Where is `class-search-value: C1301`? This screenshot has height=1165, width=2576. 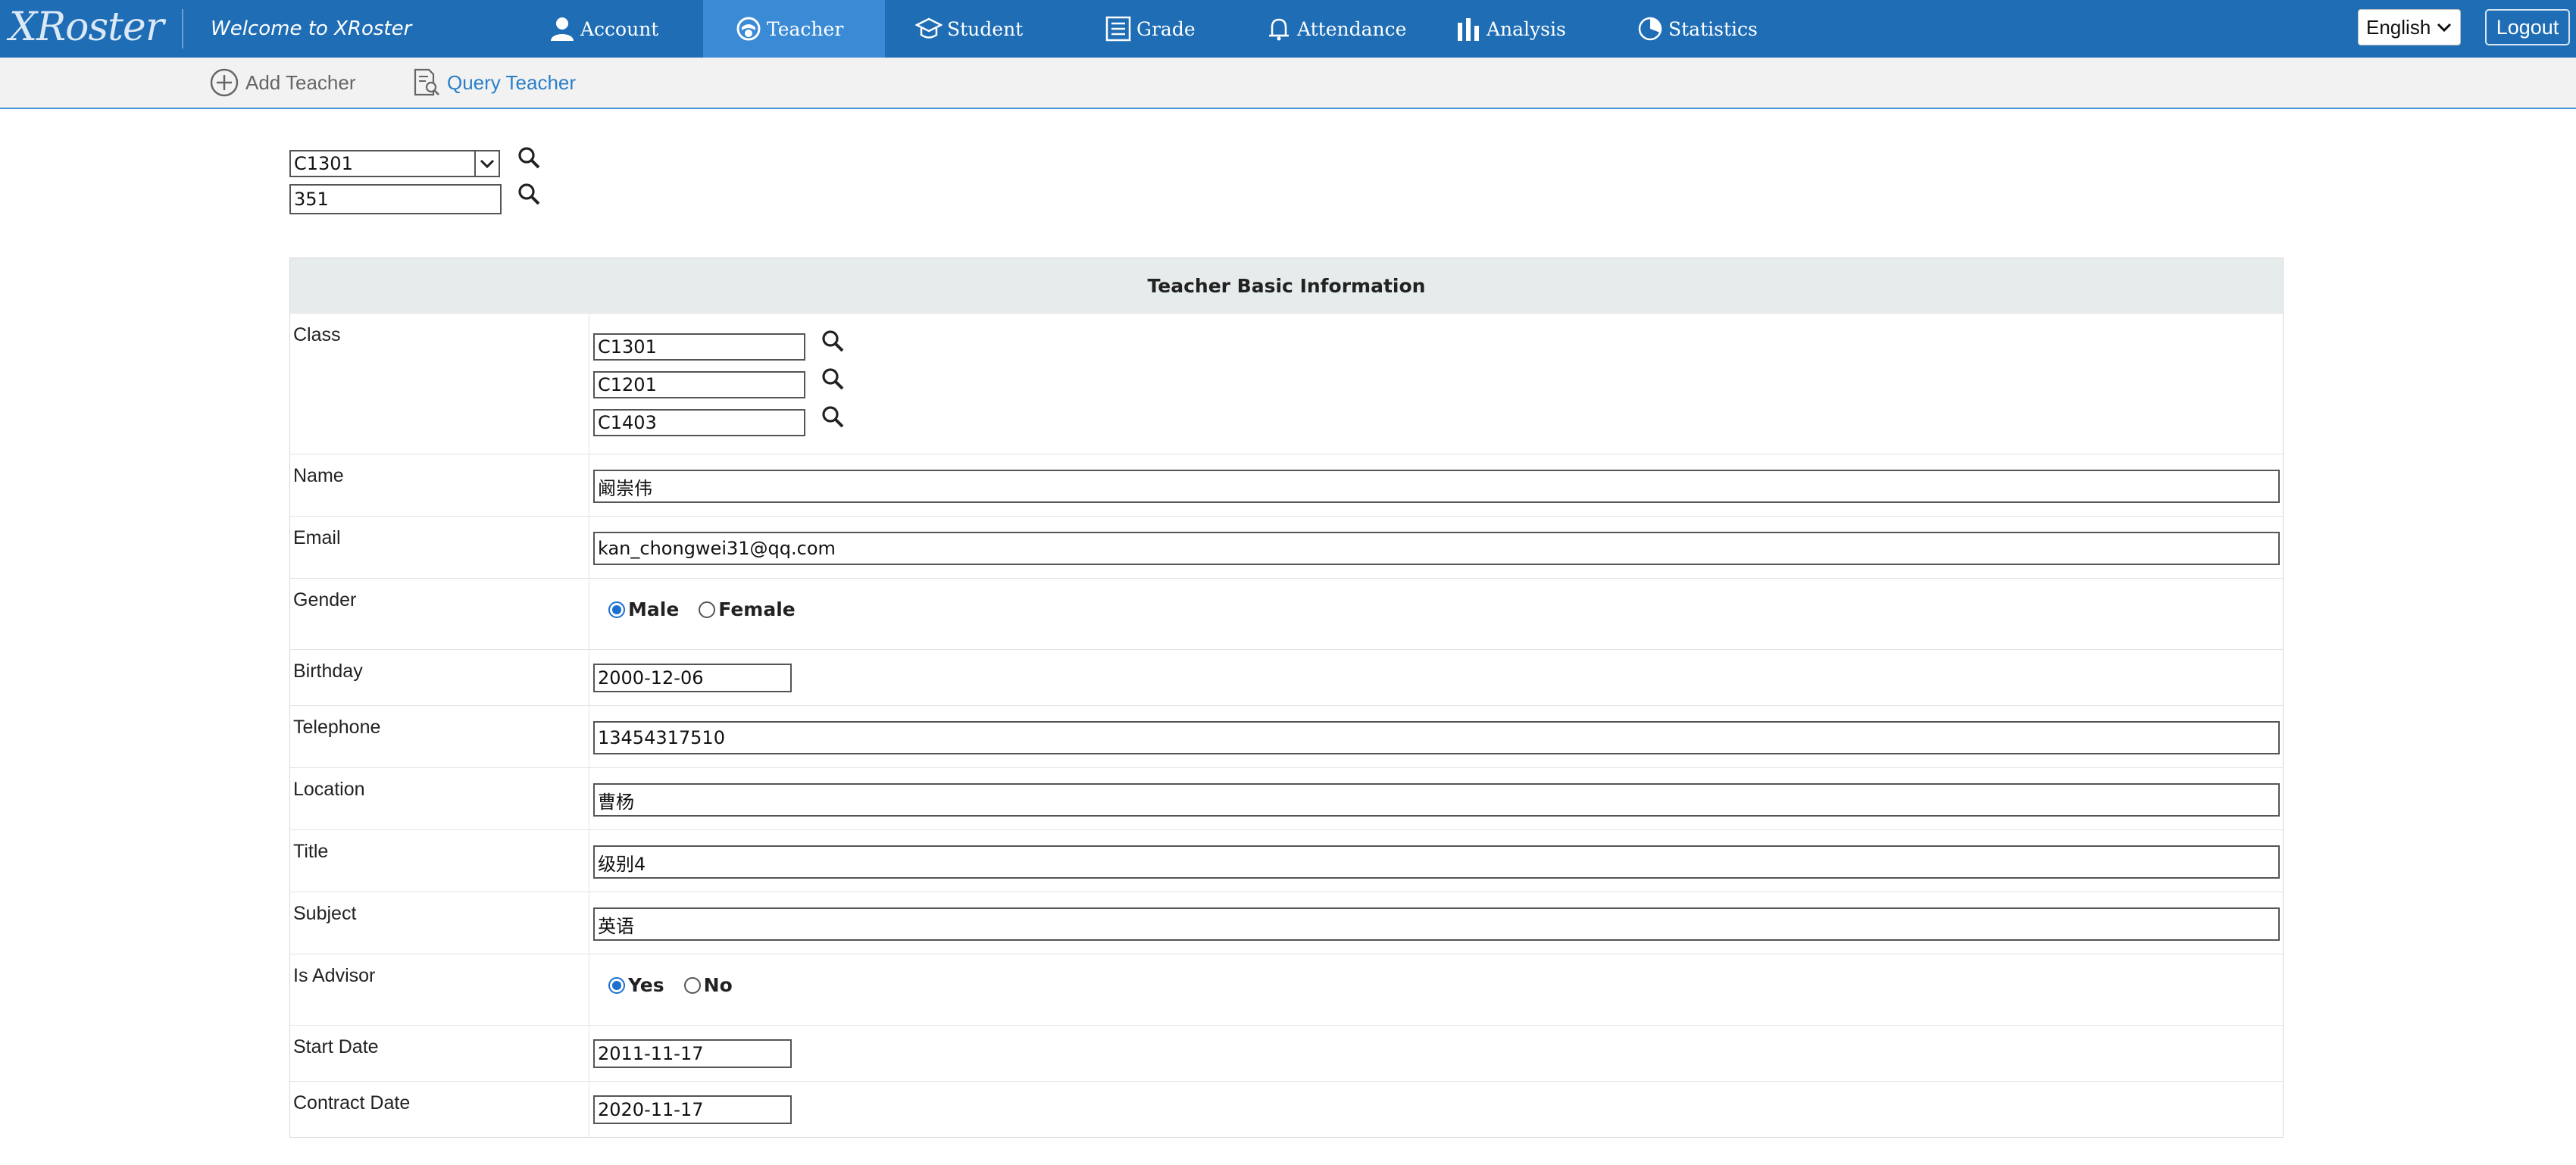
class-search-value: C1301 is located at coordinates (324, 163).